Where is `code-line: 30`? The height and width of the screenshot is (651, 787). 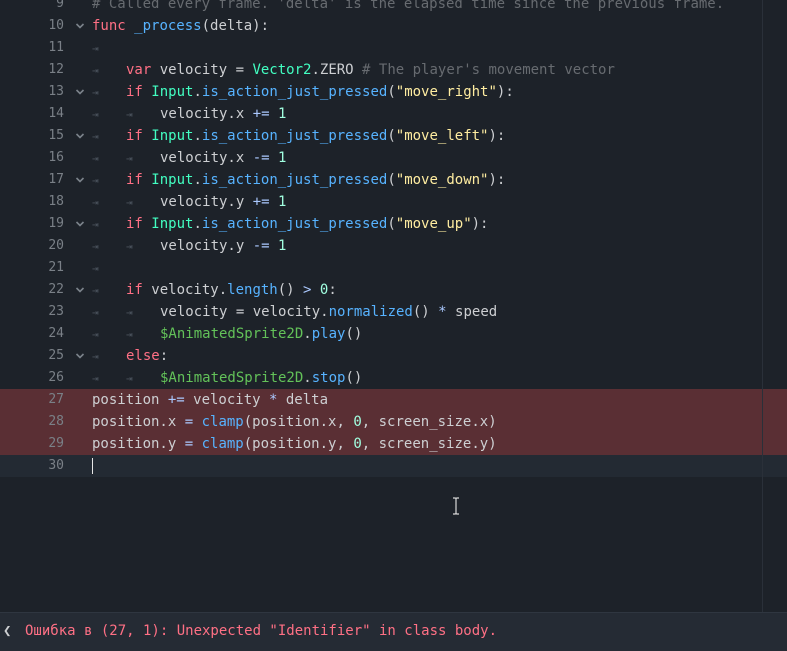 code-line: 30 is located at coordinates (393, 466).